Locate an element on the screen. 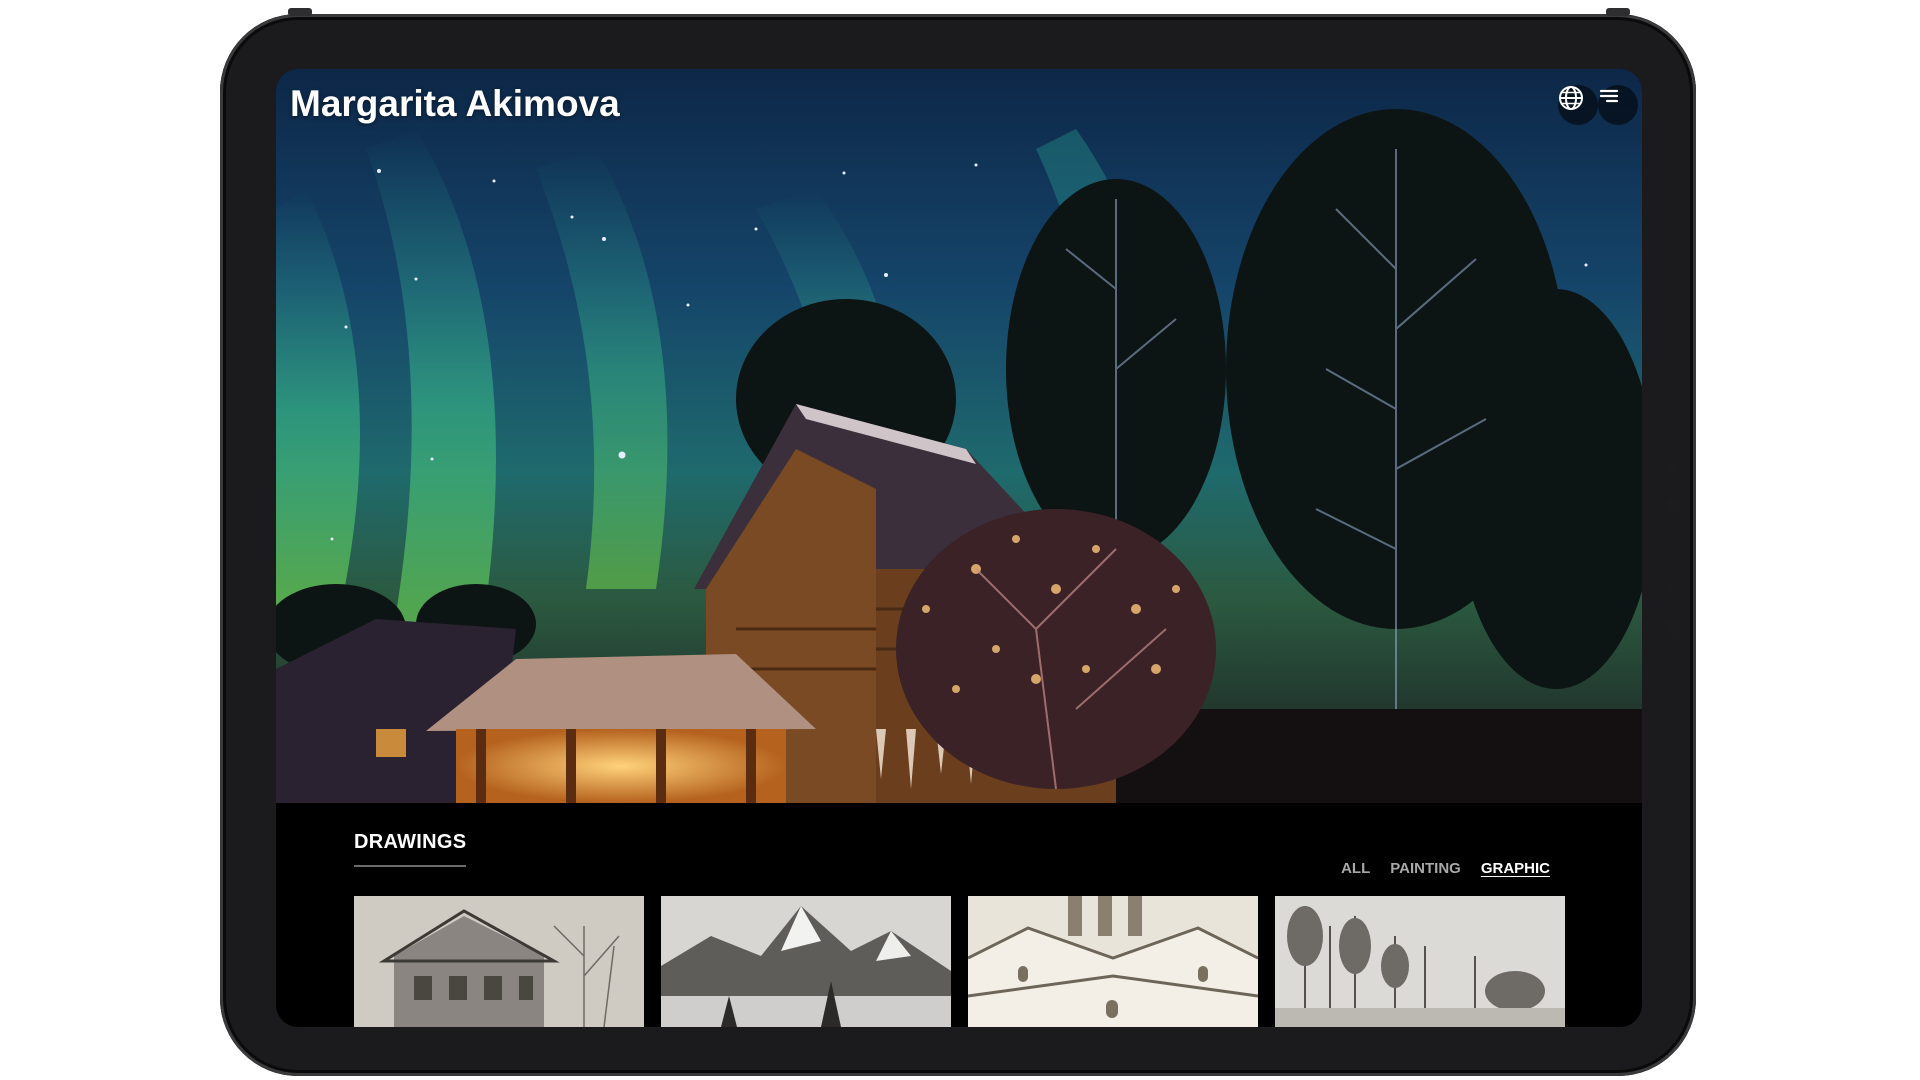  device-top-button-right is located at coordinates (1618, 12).